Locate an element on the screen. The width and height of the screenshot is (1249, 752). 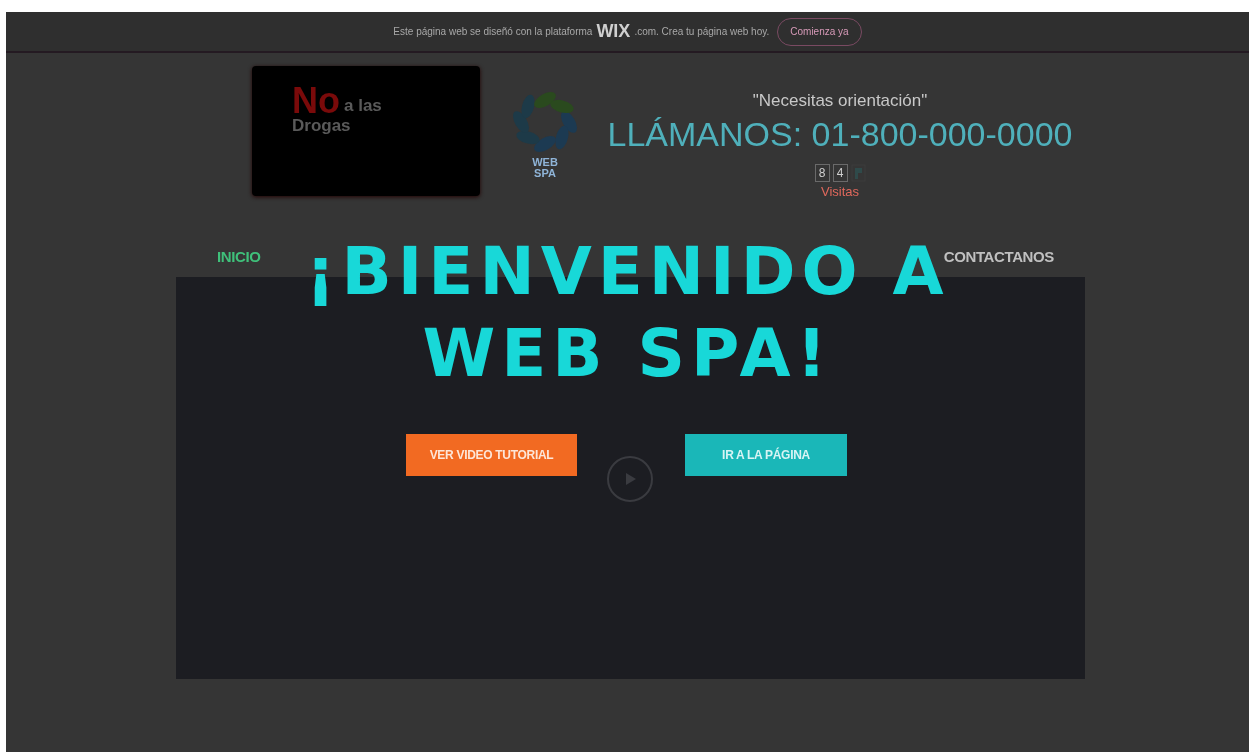
badge-text: a las is located at coordinates (363, 106).